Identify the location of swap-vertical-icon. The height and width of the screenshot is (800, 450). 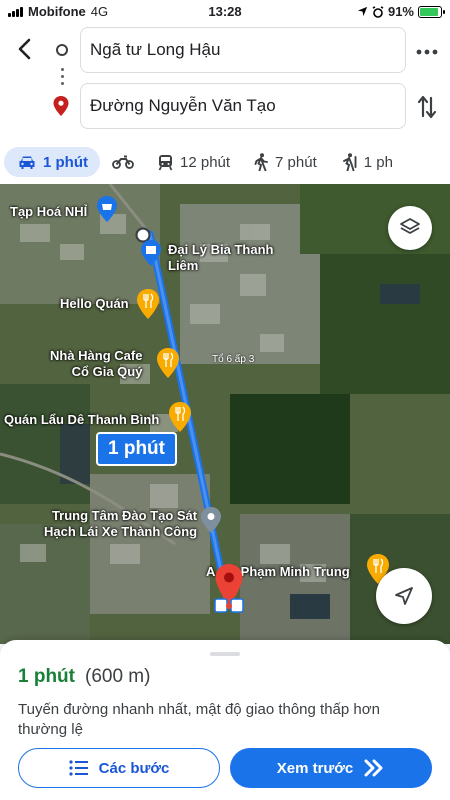
(427, 107).